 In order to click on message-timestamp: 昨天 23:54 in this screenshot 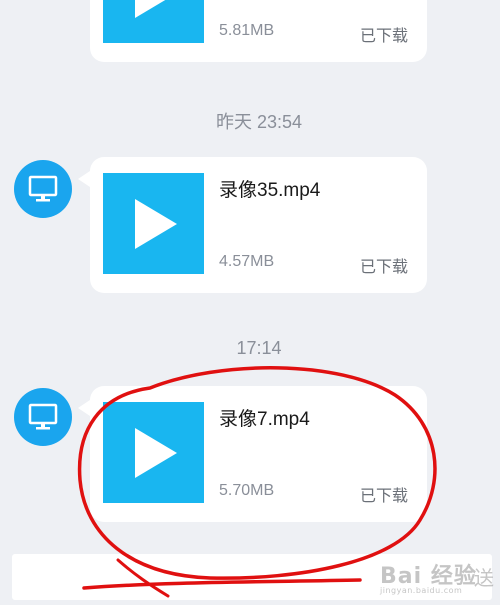, I will do `click(259, 122)`.